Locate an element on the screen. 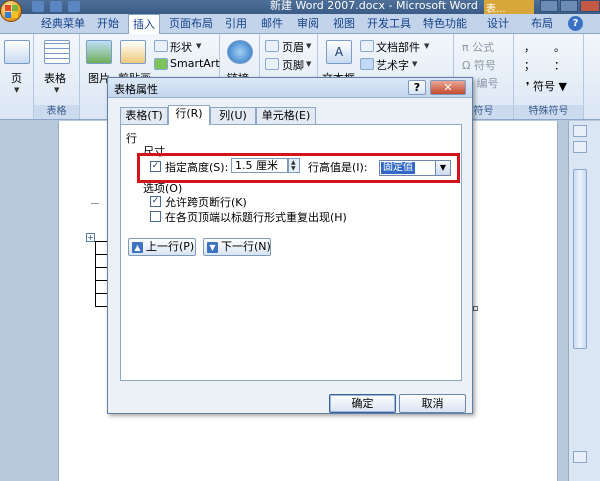 This screenshot has width=600, height=481. allow-break-label: 允许跨页断行(K) is located at coordinates (206, 202).